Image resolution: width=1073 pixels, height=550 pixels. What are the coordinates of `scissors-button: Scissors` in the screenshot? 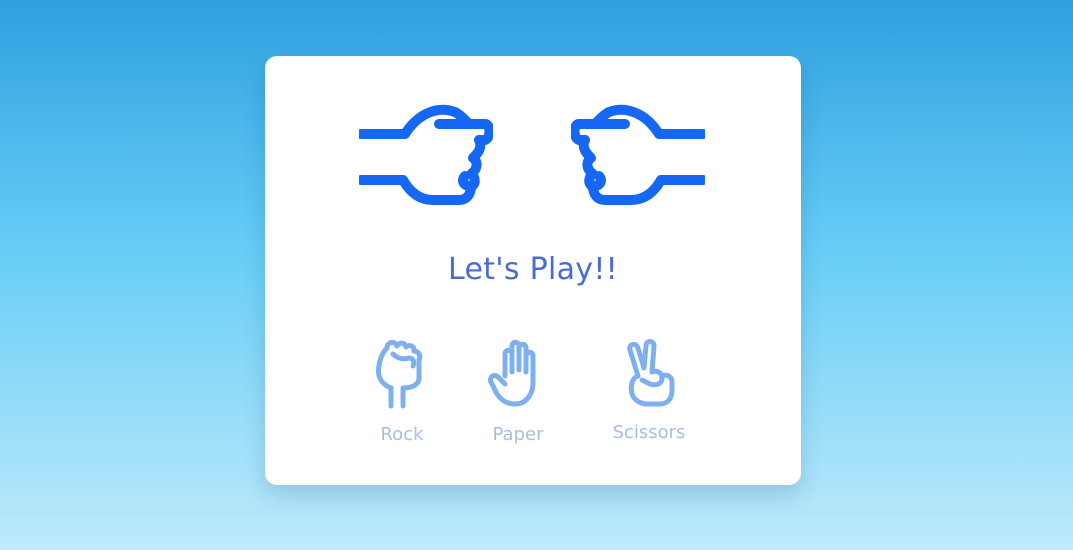 It's located at (649, 390).